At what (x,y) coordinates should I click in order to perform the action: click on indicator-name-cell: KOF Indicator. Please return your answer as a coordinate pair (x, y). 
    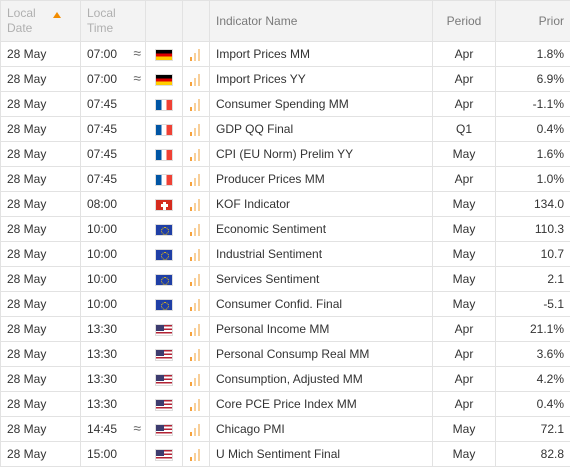
    Looking at the image, I should click on (321, 204).